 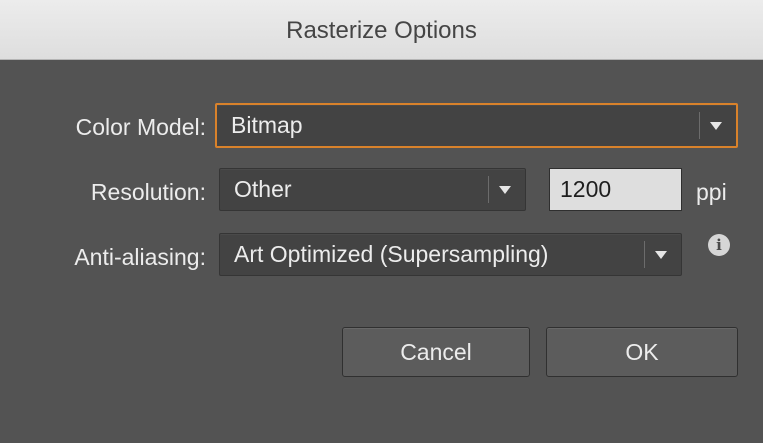 I want to click on resolution-value: Other, so click(x=263, y=189).